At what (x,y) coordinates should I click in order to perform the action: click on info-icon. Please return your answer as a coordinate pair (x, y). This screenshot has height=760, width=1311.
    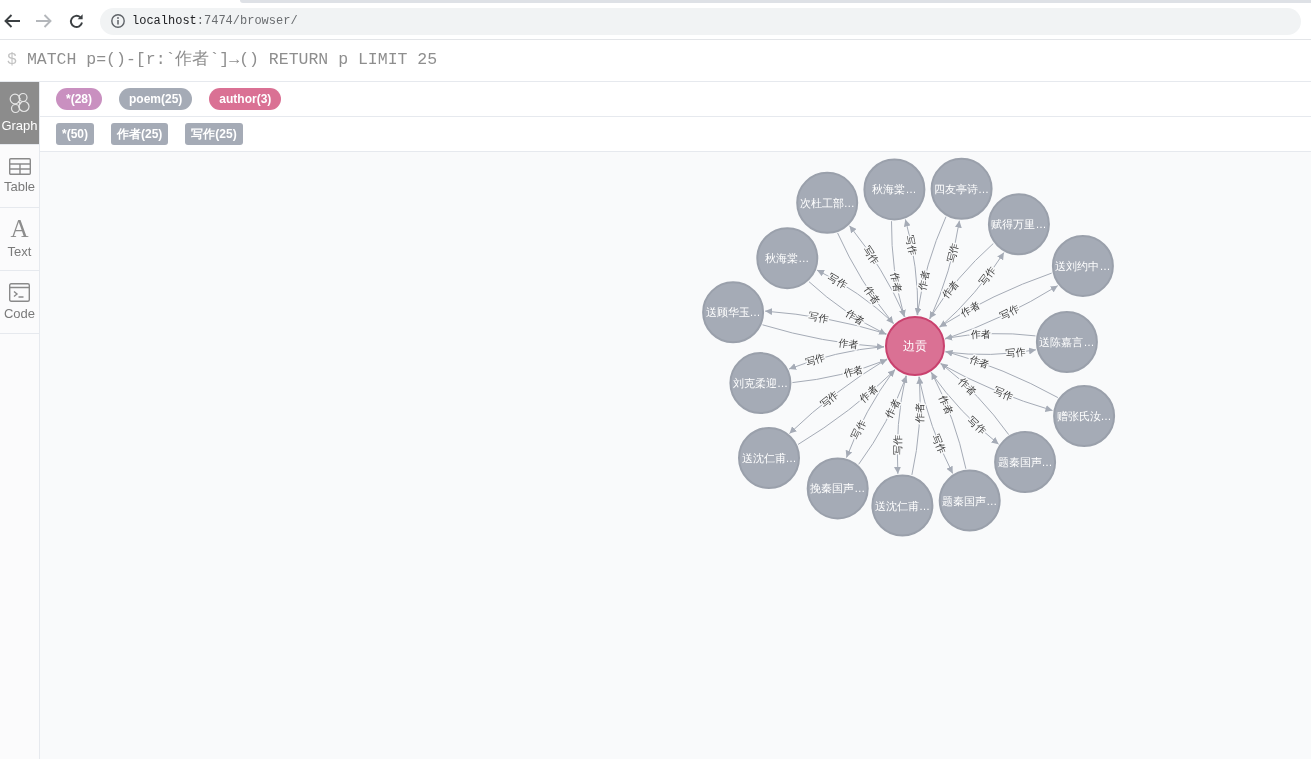
    Looking at the image, I should click on (118, 21).